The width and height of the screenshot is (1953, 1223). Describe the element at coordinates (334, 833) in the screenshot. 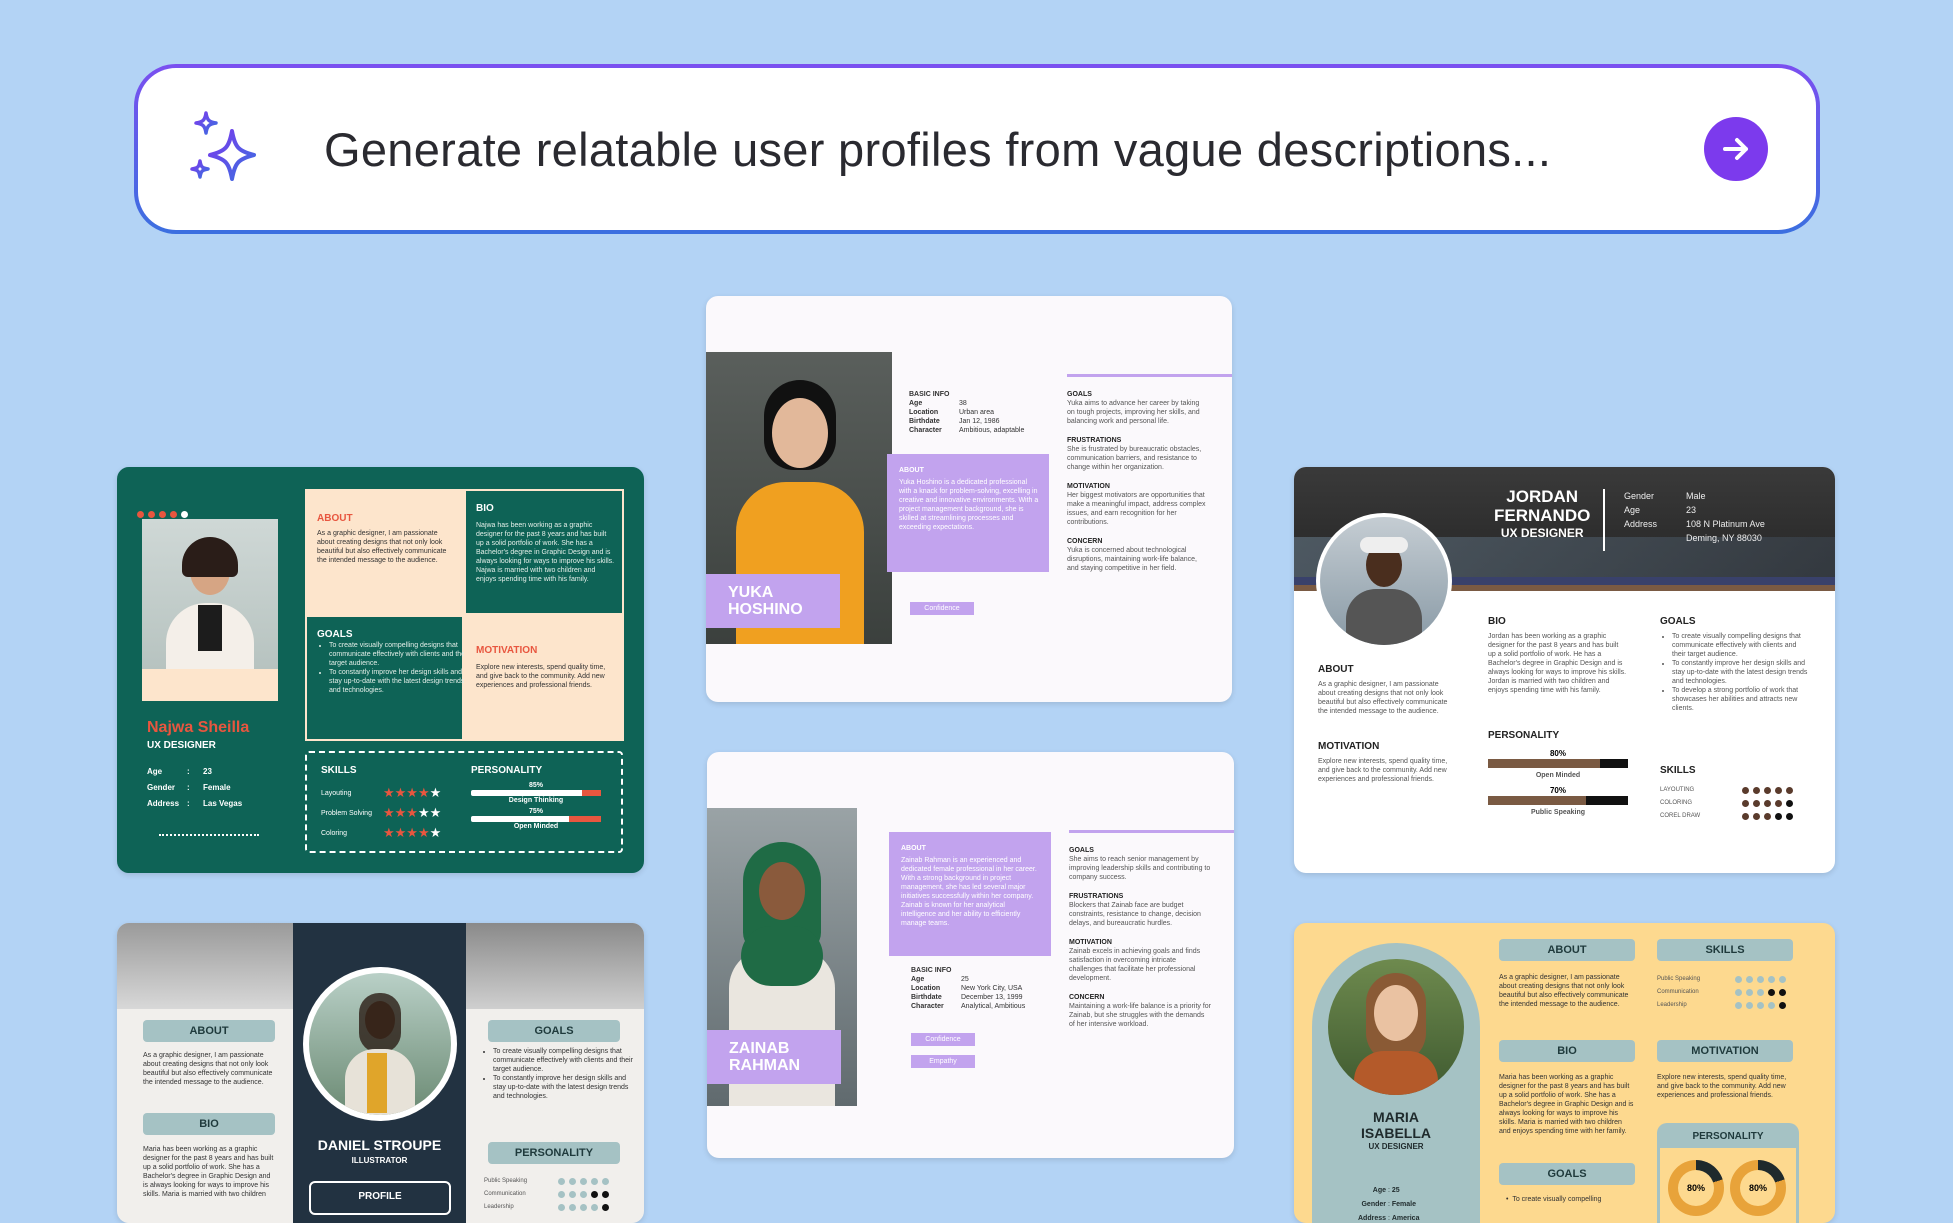

I see `skill-label: Coloring` at that location.